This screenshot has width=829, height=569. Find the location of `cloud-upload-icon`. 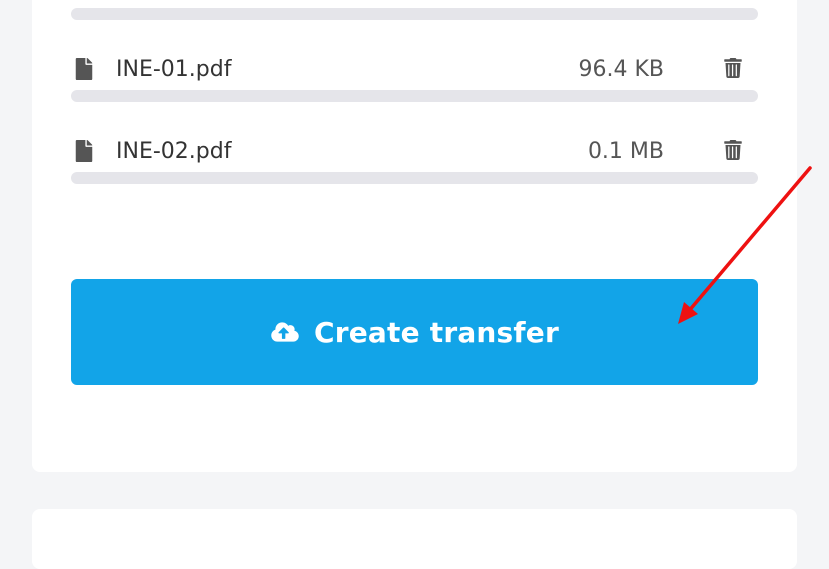

cloud-upload-icon is located at coordinates (285, 332).